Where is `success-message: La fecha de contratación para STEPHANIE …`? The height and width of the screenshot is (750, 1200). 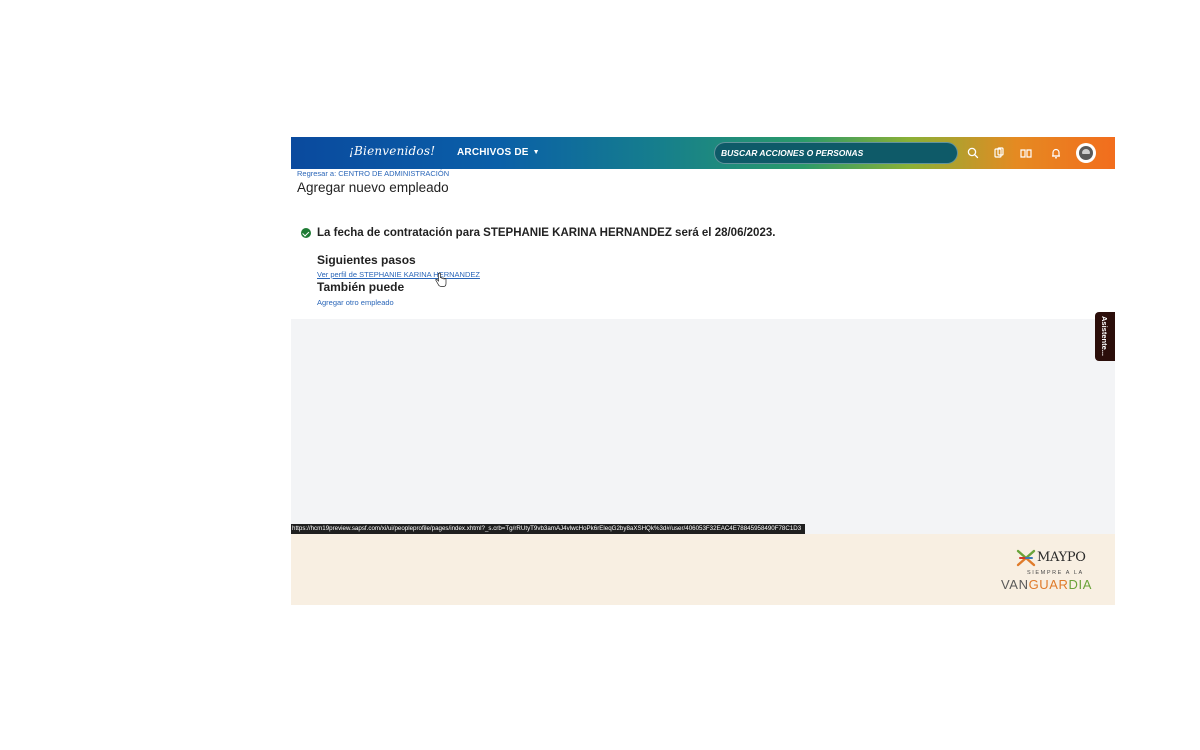 success-message: La fecha de contratación para STEPHANIE … is located at coordinates (538, 233).